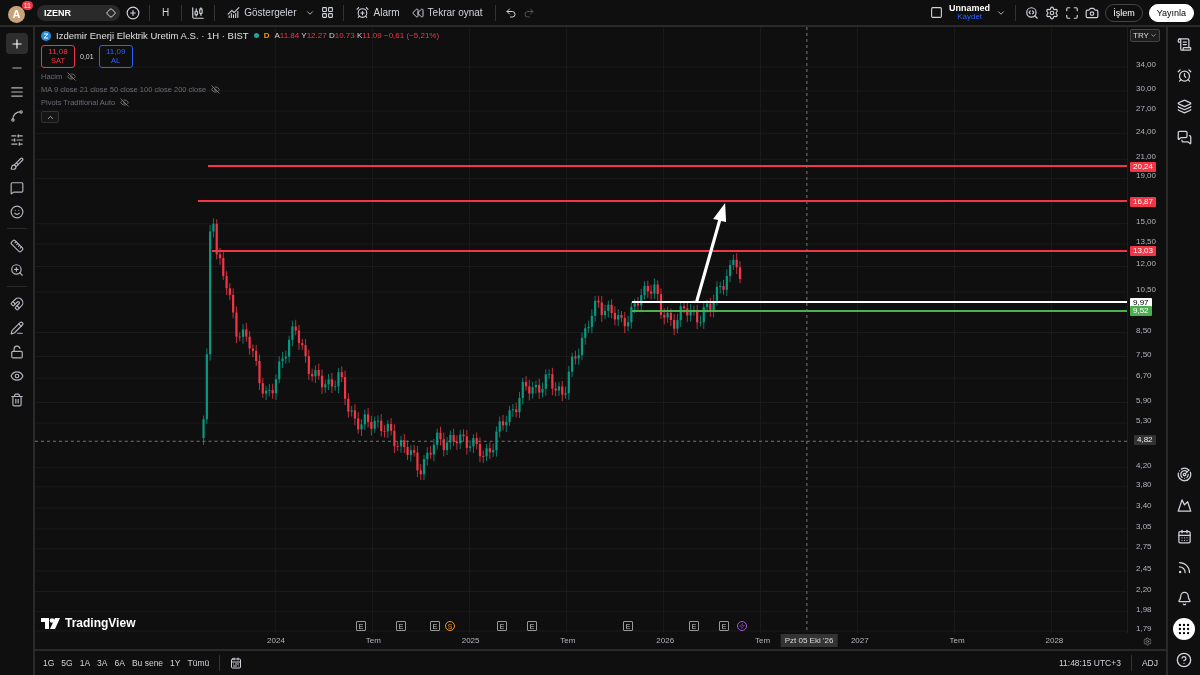  What do you see at coordinates (1146, 264) in the screenshot?
I see `price-tick: 12,00` at bounding box center [1146, 264].